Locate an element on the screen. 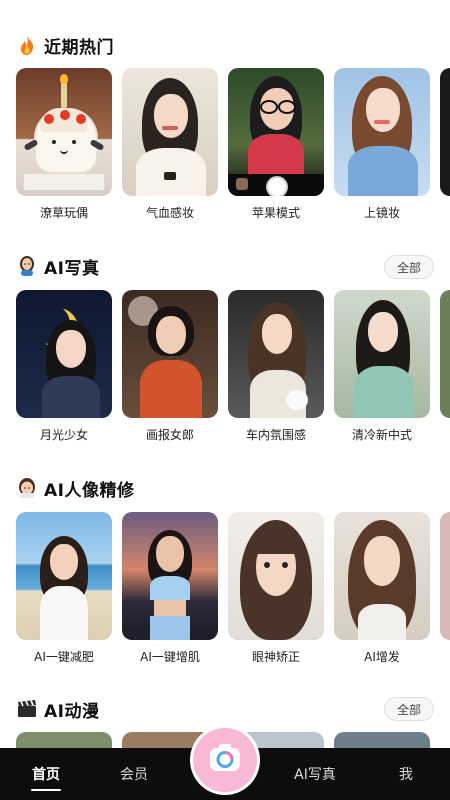  section-header: AI写真 is located at coordinates (57, 266).